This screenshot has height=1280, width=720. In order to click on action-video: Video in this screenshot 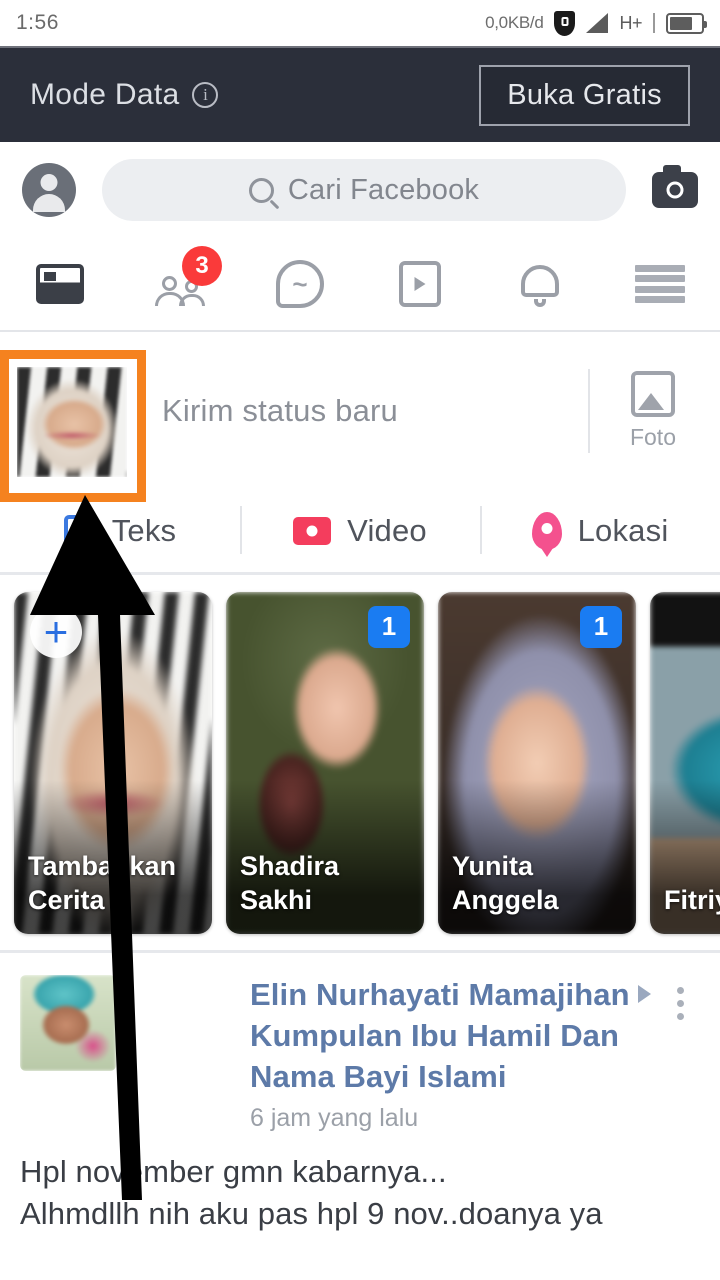, I will do `click(360, 531)`.